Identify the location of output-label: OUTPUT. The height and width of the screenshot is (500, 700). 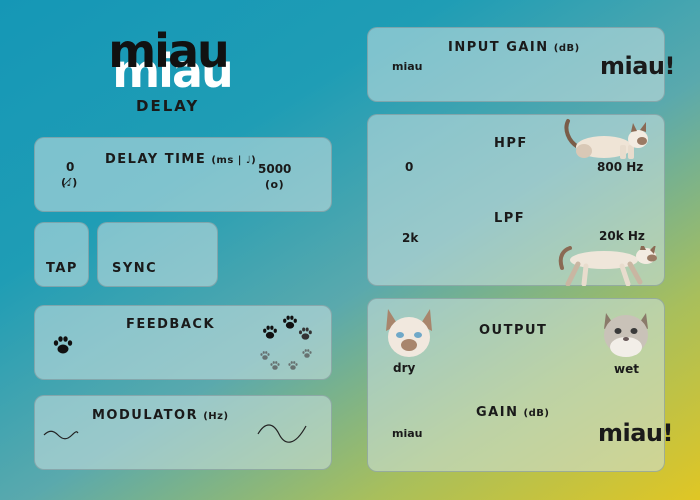
(513, 330).